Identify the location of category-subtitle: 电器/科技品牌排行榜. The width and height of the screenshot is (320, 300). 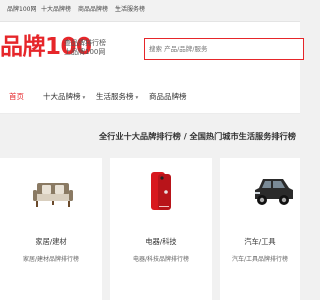
(161, 259).